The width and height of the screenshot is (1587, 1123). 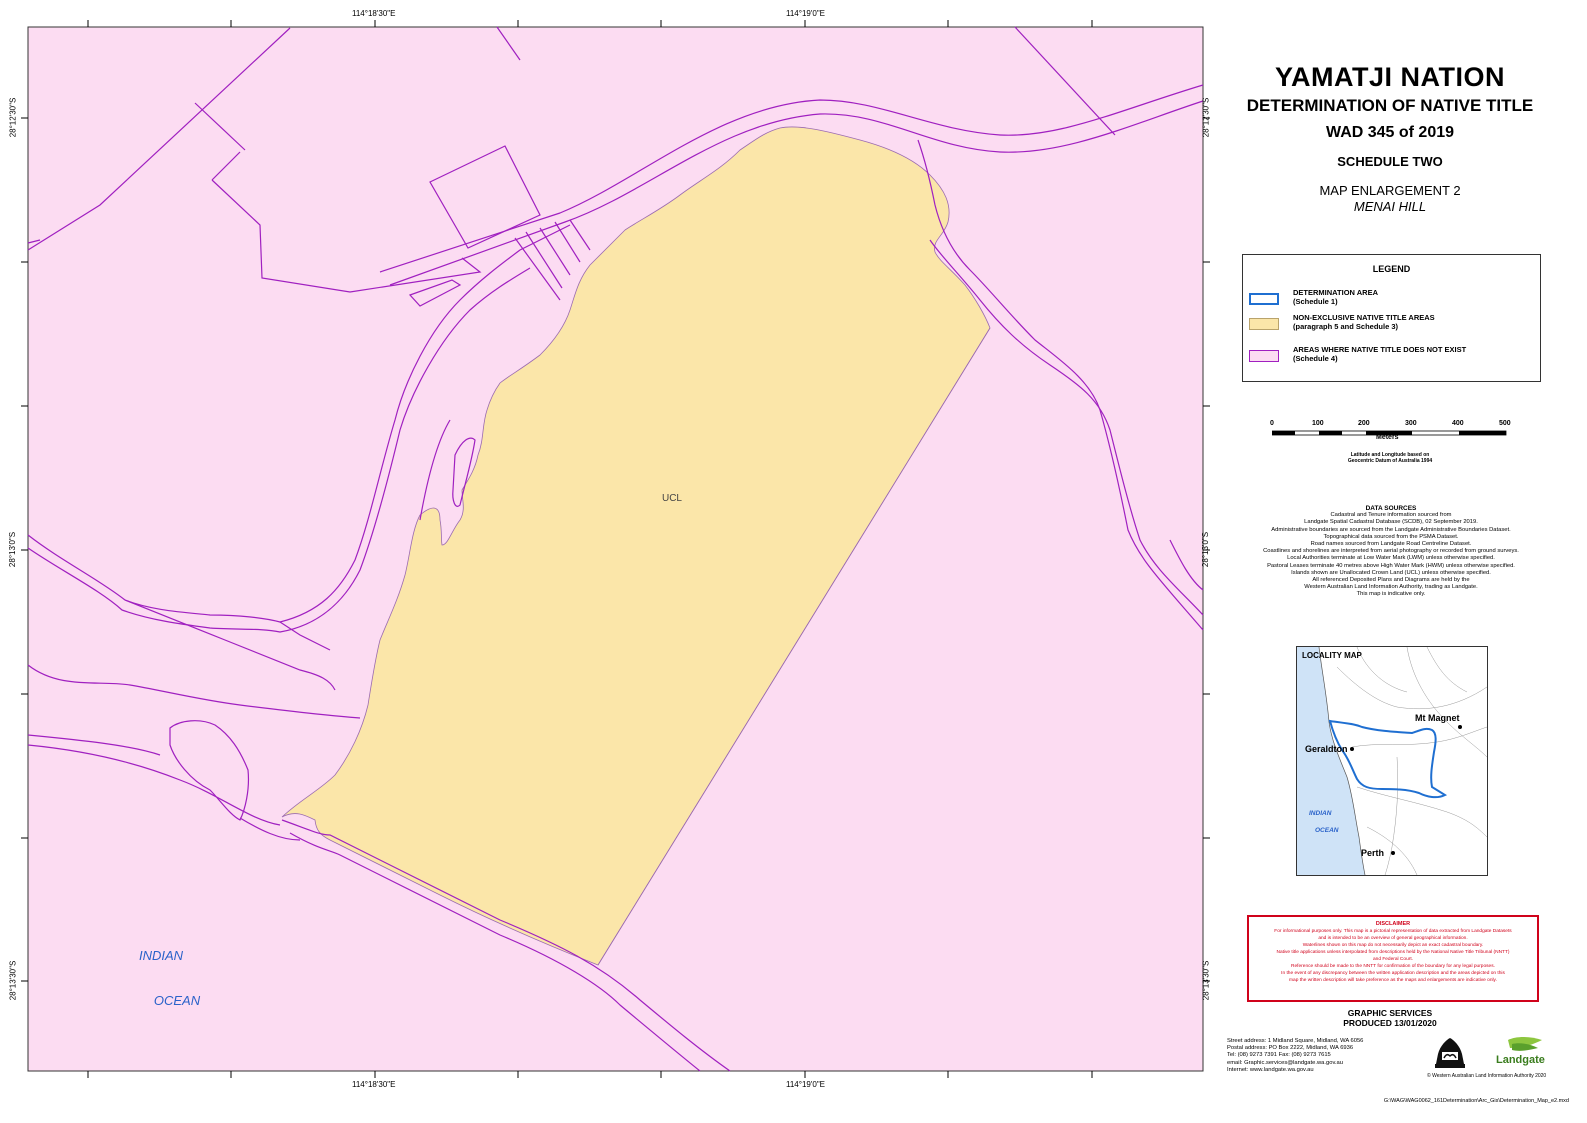 I want to click on legend-sub-non-exclusive: (paragraph 5 and Schedule 3), so click(x=1346, y=326).